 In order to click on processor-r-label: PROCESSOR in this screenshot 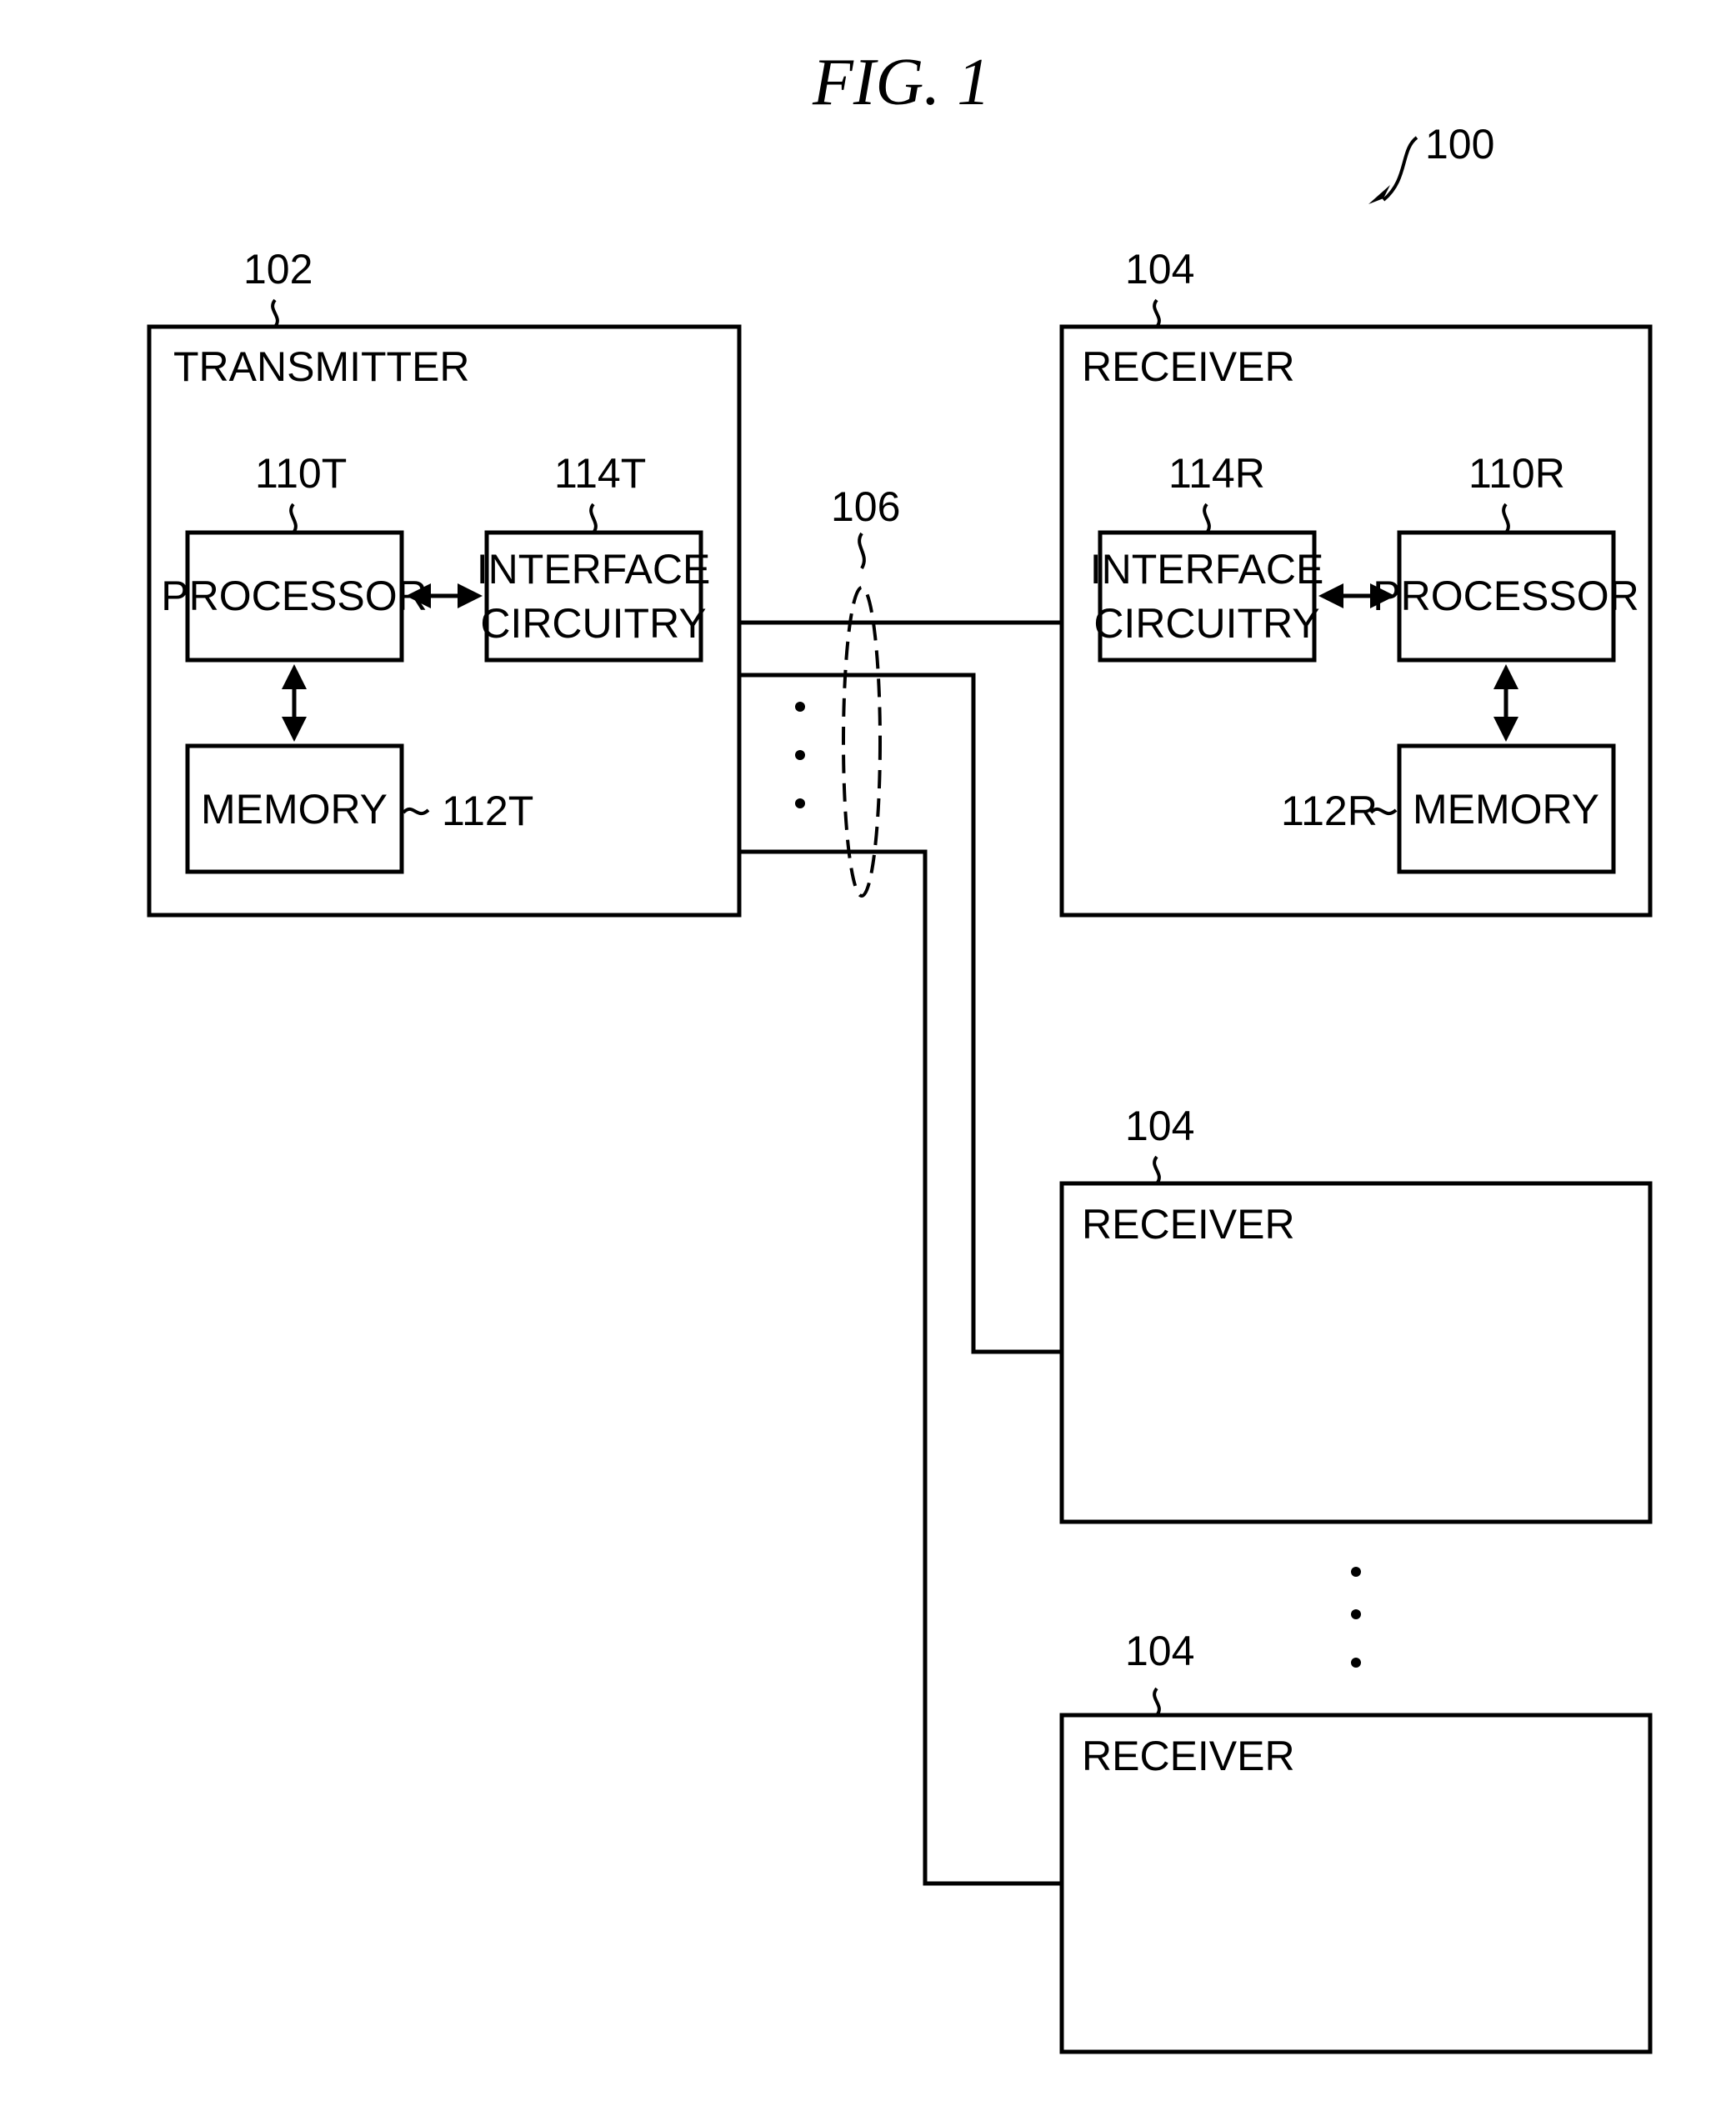, I will do `click(1506, 596)`.